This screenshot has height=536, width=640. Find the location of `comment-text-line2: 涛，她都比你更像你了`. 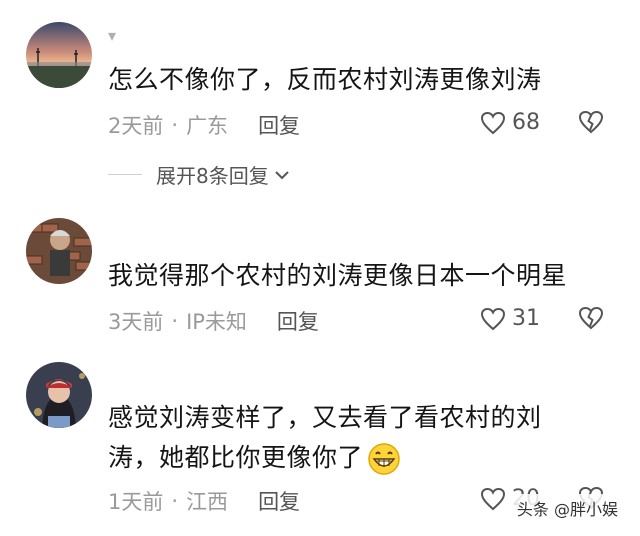

comment-text-line2: 涛，她都比你更像你了 is located at coordinates (236, 457).